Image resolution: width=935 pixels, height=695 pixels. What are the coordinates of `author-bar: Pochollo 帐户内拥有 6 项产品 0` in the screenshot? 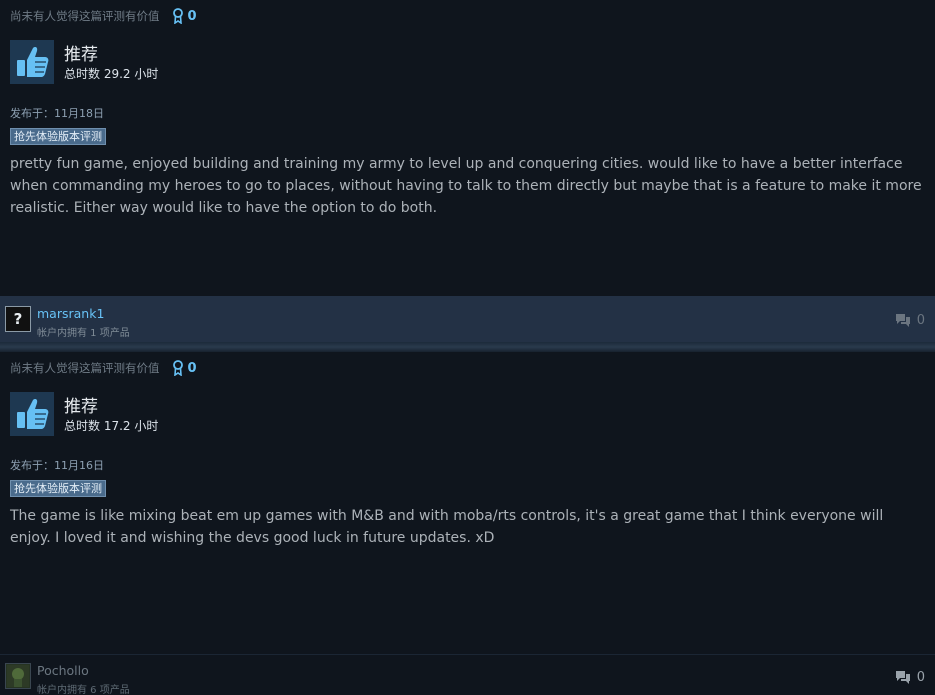 It's located at (467, 674).